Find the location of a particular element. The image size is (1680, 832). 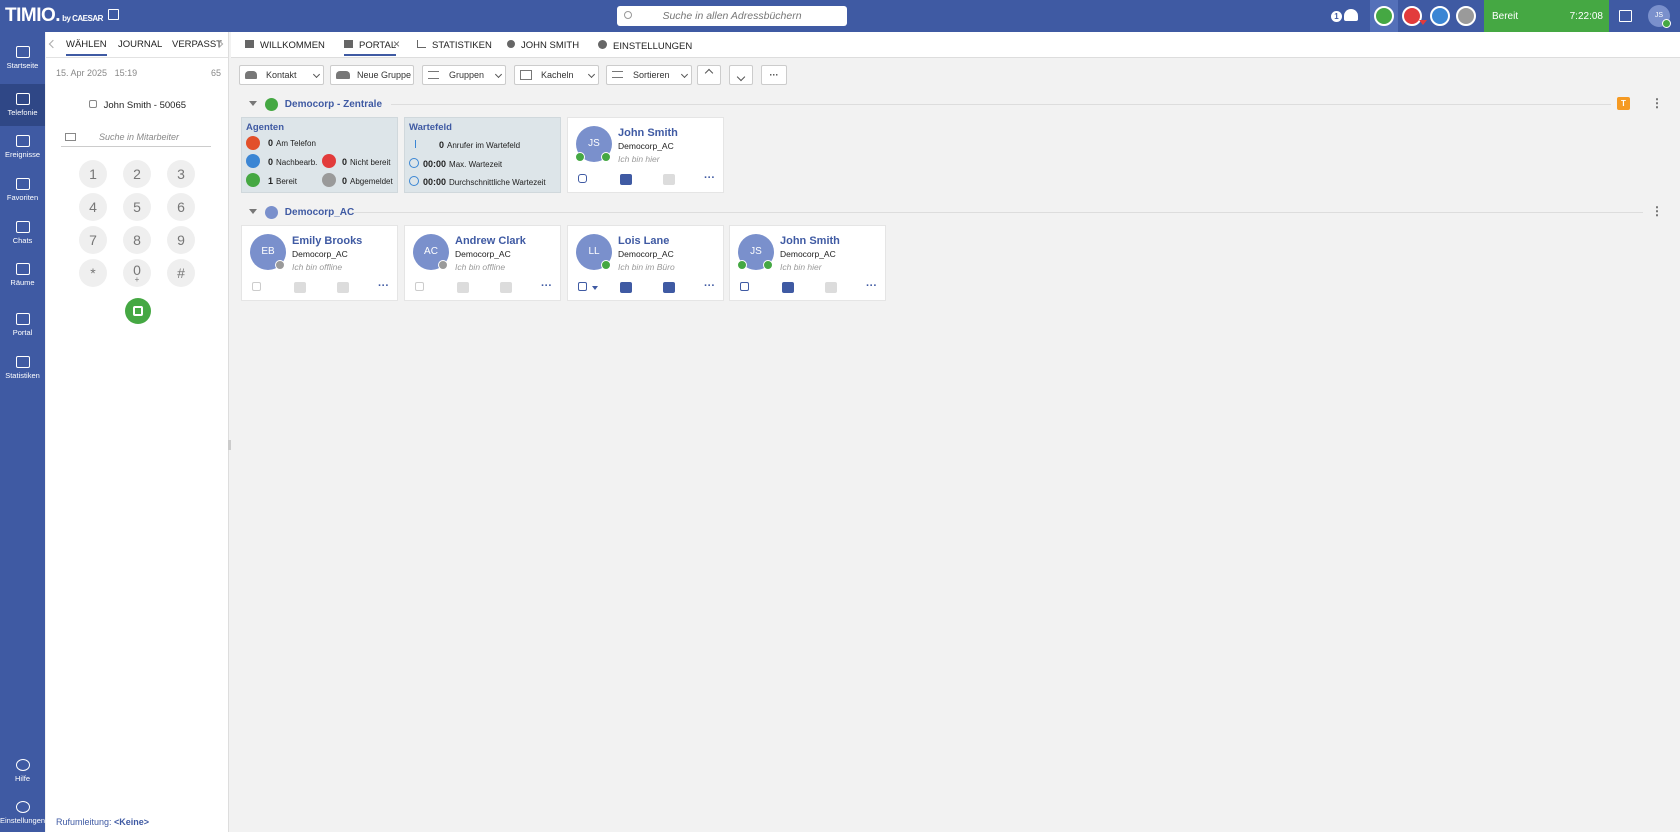

phone-icon is located at coordinates (22, 99).